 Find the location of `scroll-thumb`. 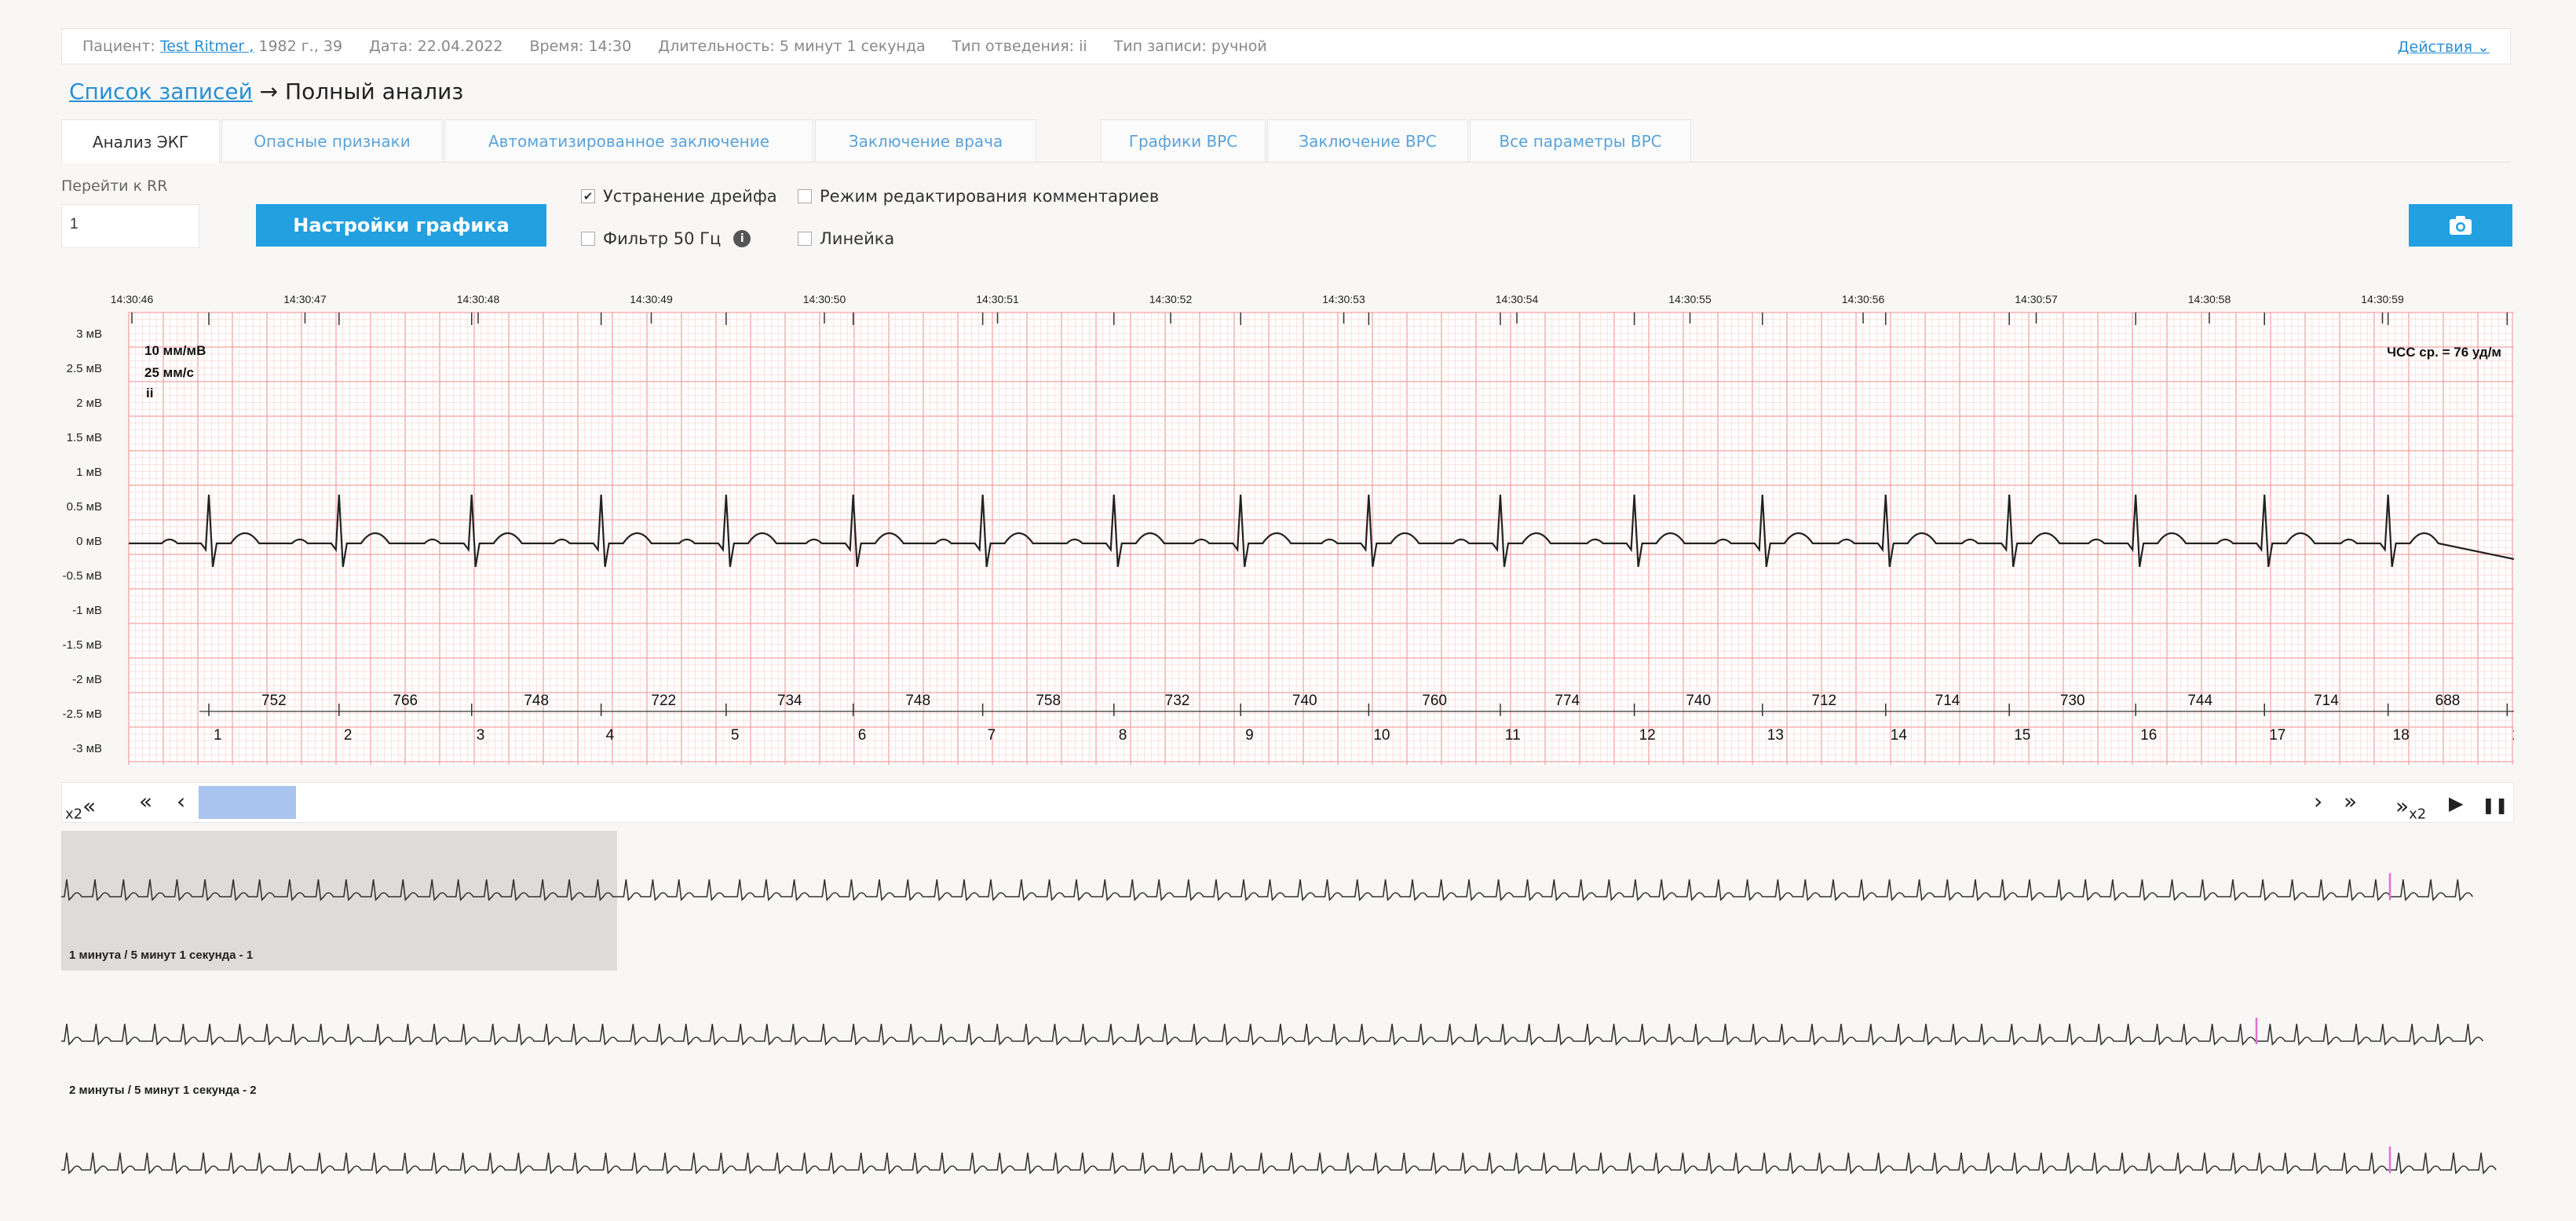

scroll-thumb is located at coordinates (248, 802).